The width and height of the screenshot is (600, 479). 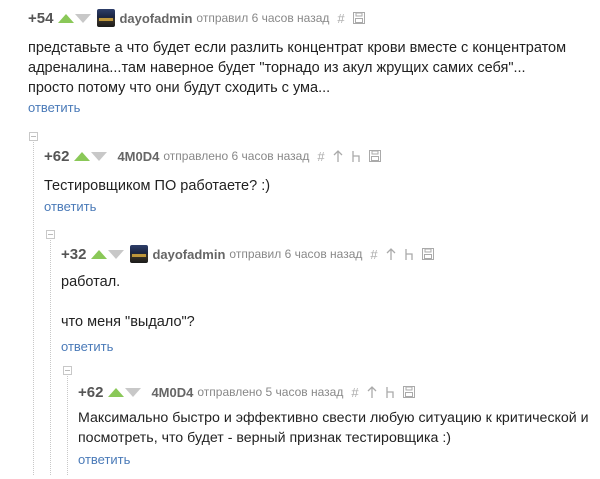 What do you see at coordinates (236, 156) in the screenshot?
I see `comment-time: отправлено 6 часов назад` at bounding box center [236, 156].